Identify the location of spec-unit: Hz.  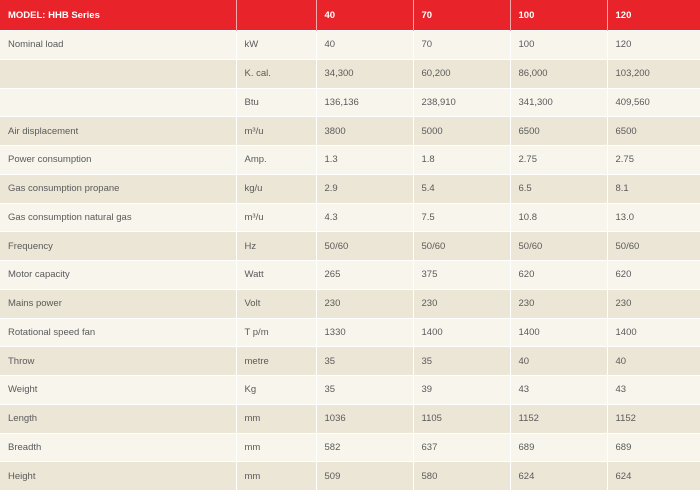
(276, 246).